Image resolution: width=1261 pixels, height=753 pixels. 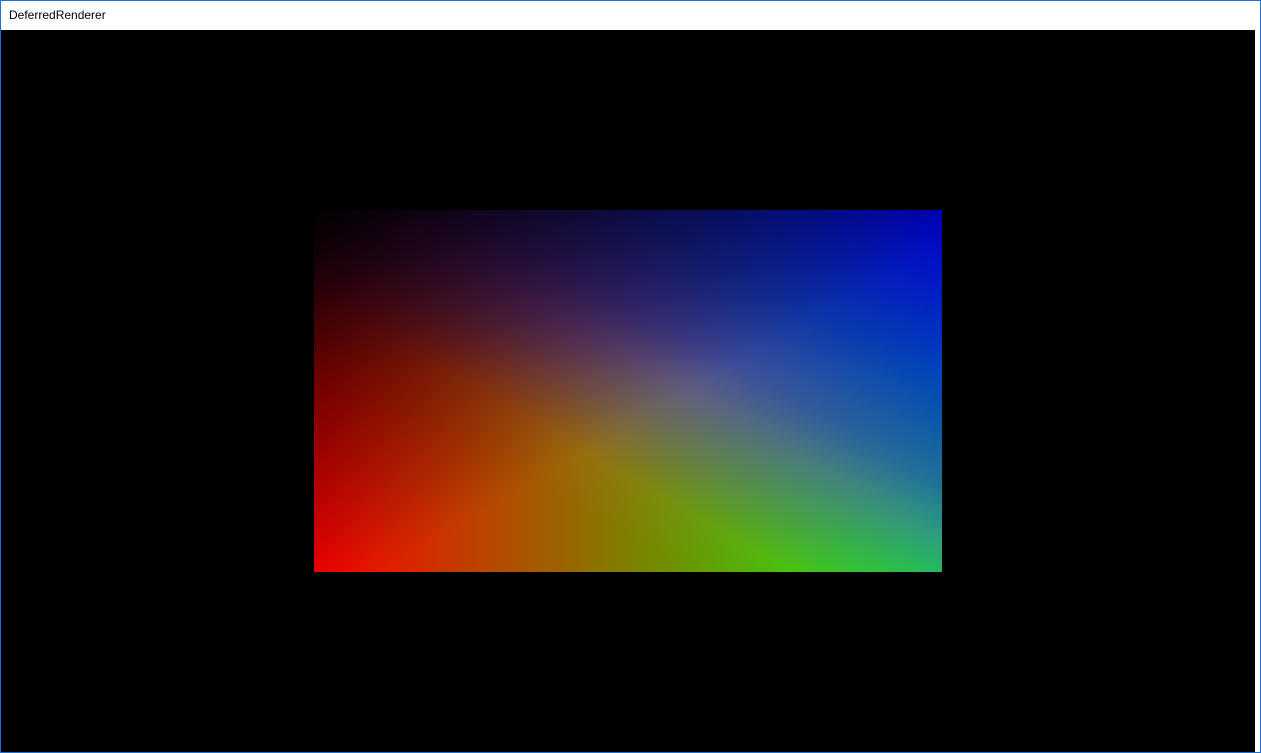 What do you see at coordinates (57, 15) in the screenshot?
I see `window-title: DeferredRenderer` at bounding box center [57, 15].